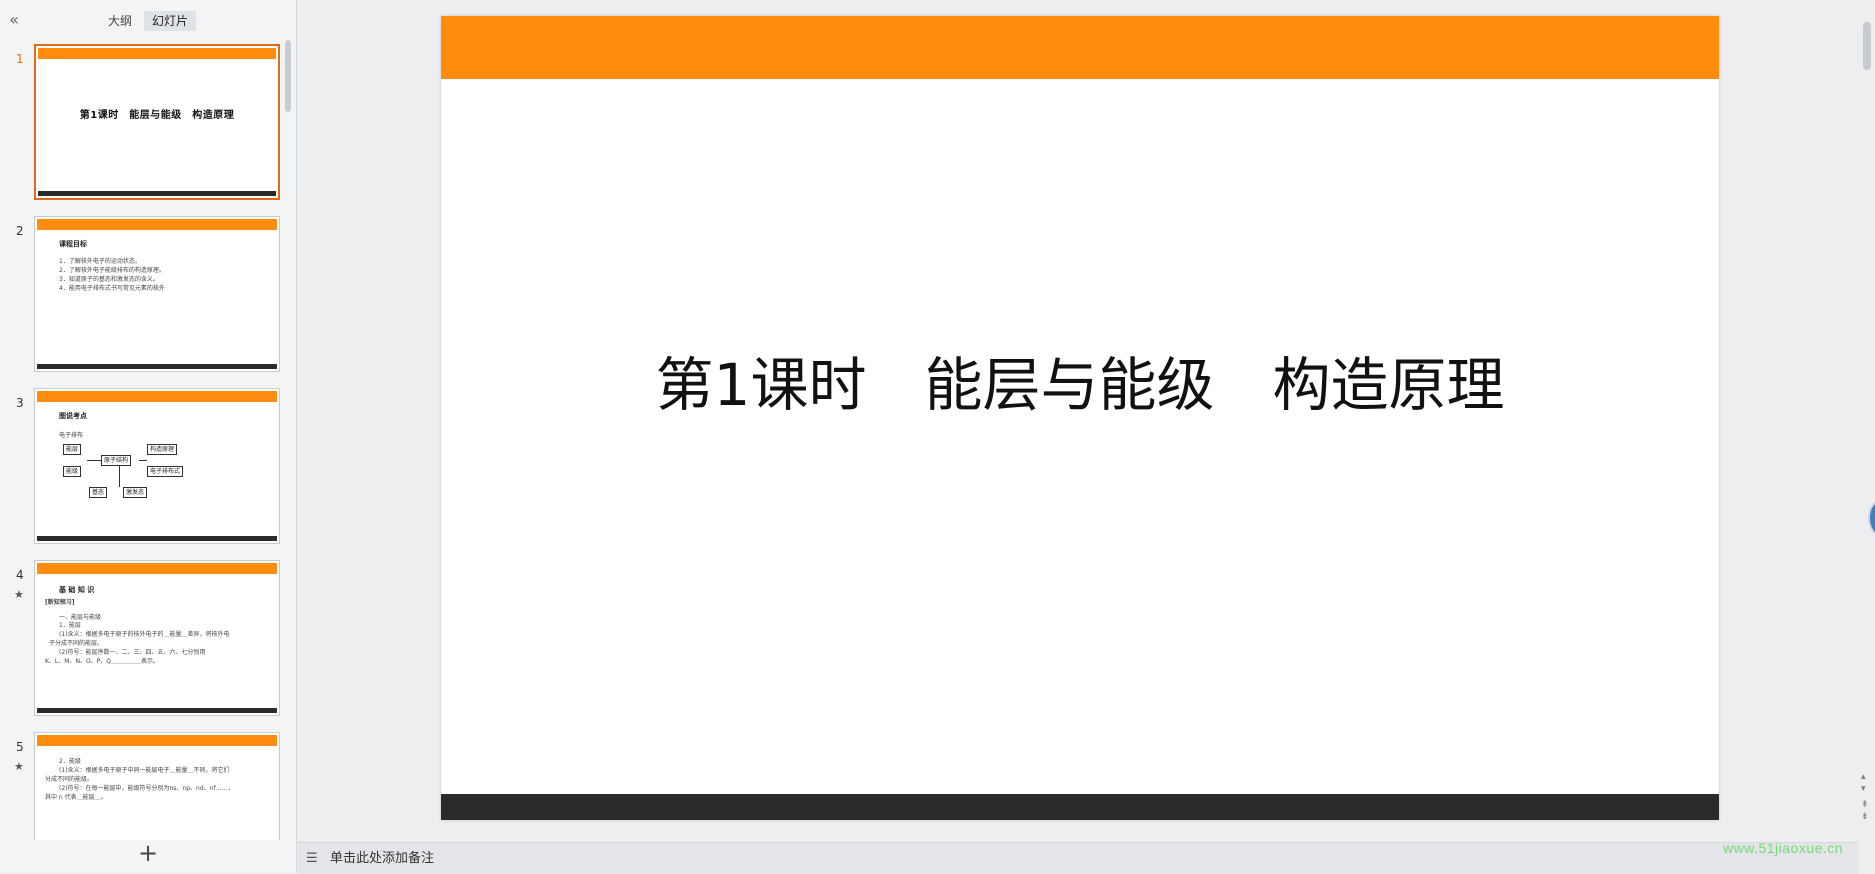 The width and height of the screenshot is (1875, 874). Describe the element at coordinates (109, 279) in the screenshot. I see `thumbnail-text-line: 3．知道原子的基态和激发态的含义。` at that location.